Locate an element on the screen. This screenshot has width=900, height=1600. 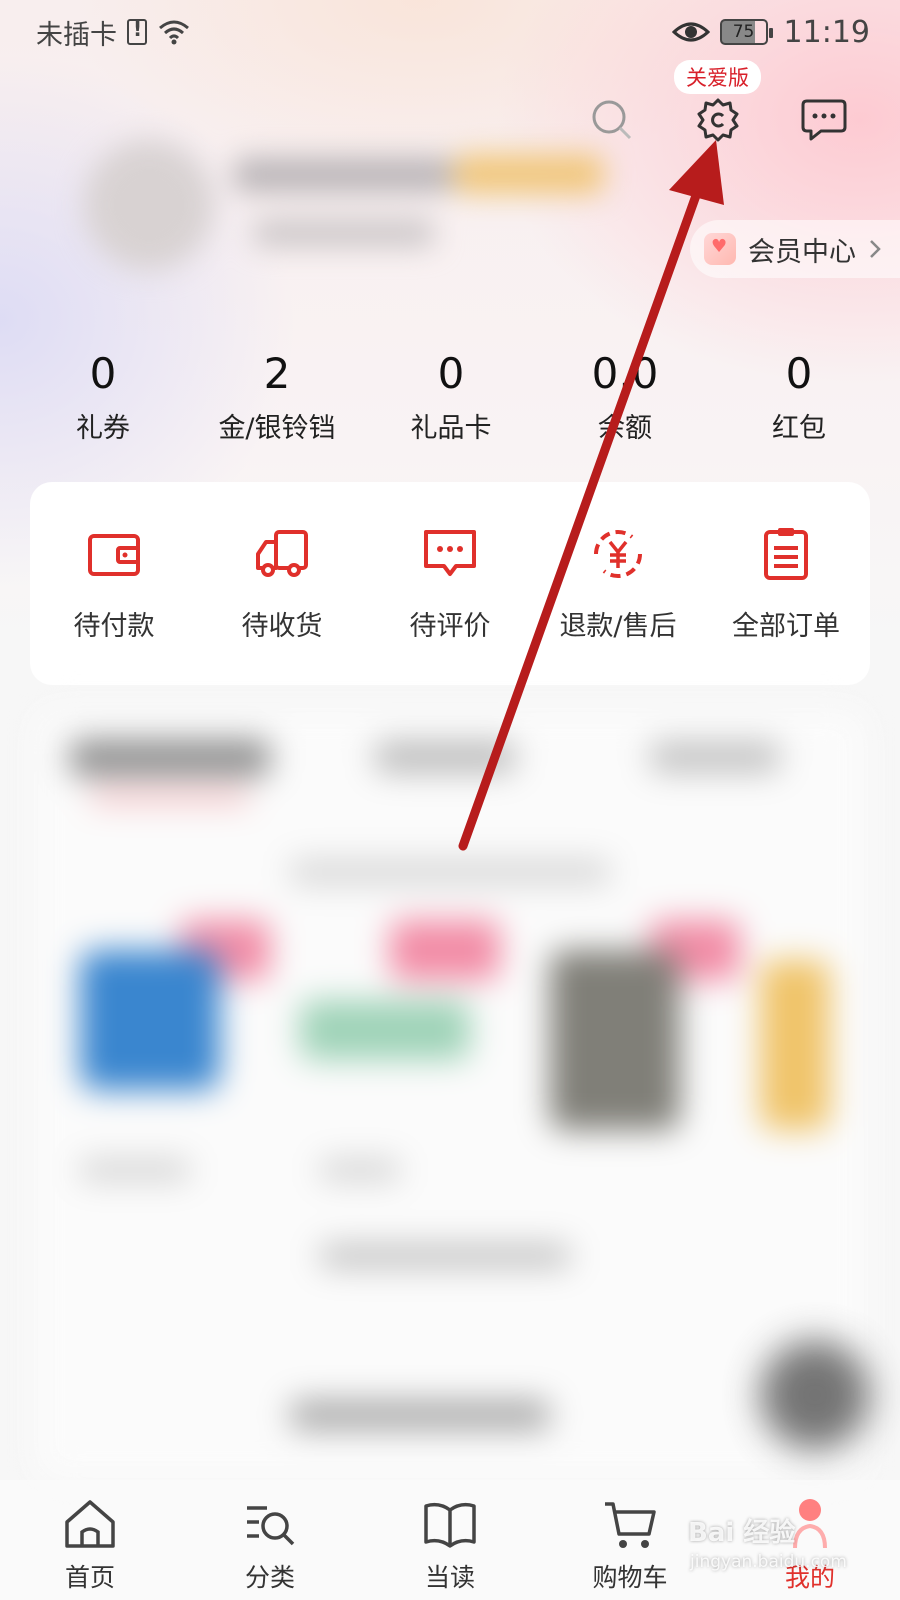
category-search-icon is located at coordinates (271, 1526).